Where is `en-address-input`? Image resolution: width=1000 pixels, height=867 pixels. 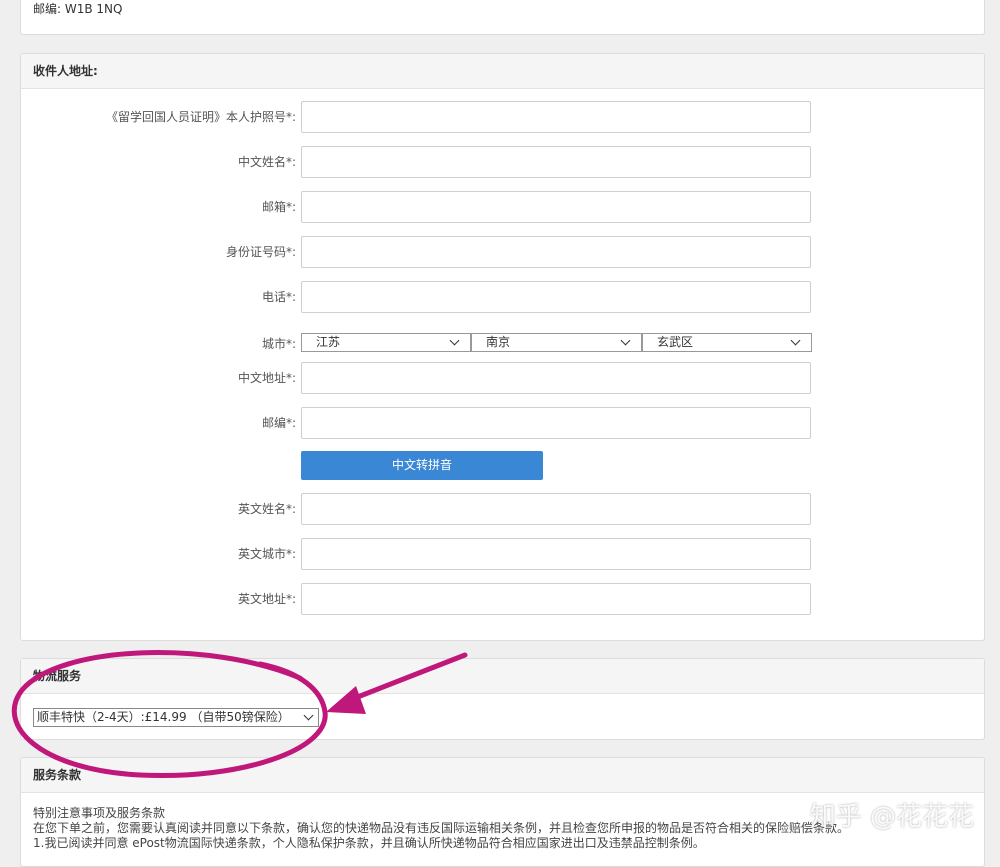
en-address-input is located at coordinates (556, 599).